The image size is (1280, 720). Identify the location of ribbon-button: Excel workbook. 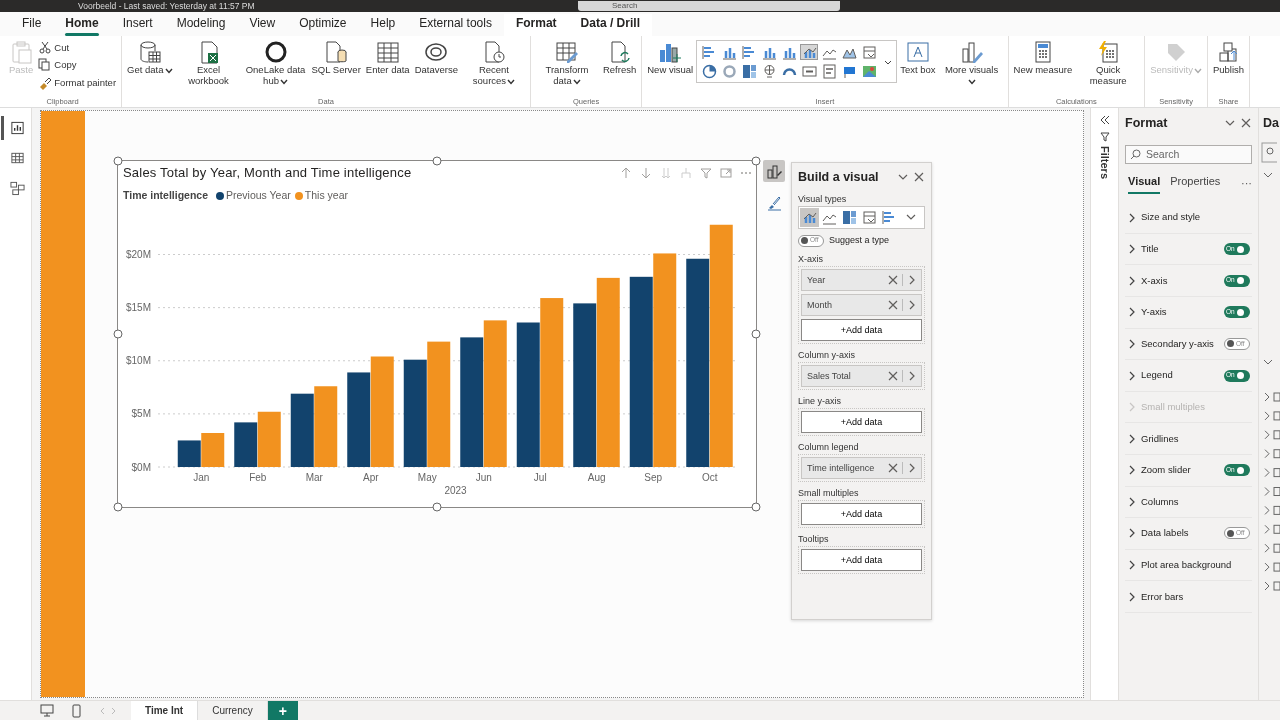
(208, 63).